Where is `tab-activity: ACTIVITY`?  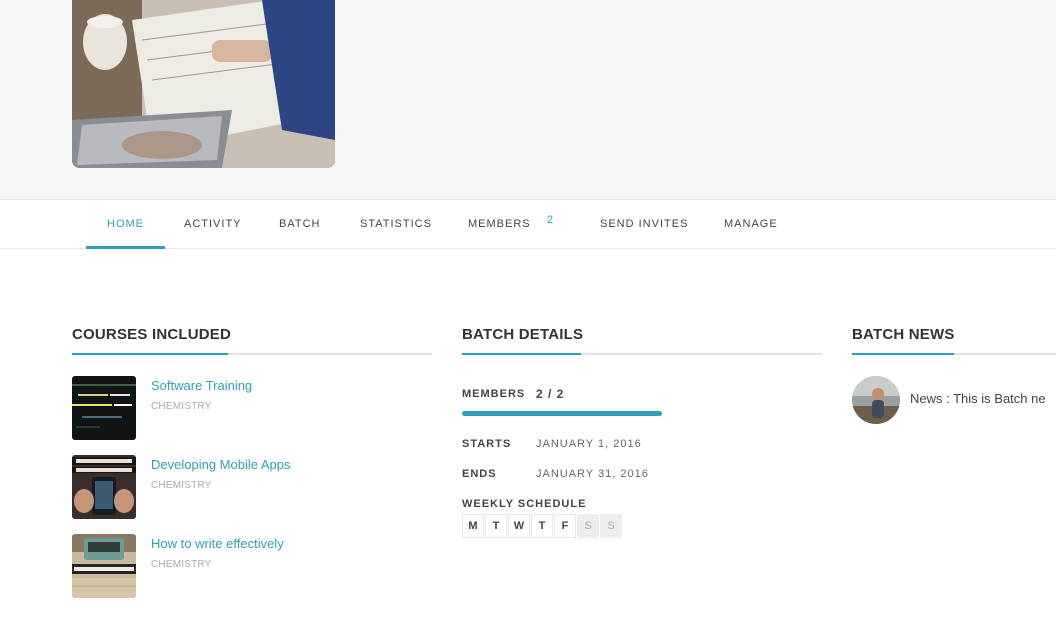 tab-activity: ACTIVITY is located at coordinates (213, 224).